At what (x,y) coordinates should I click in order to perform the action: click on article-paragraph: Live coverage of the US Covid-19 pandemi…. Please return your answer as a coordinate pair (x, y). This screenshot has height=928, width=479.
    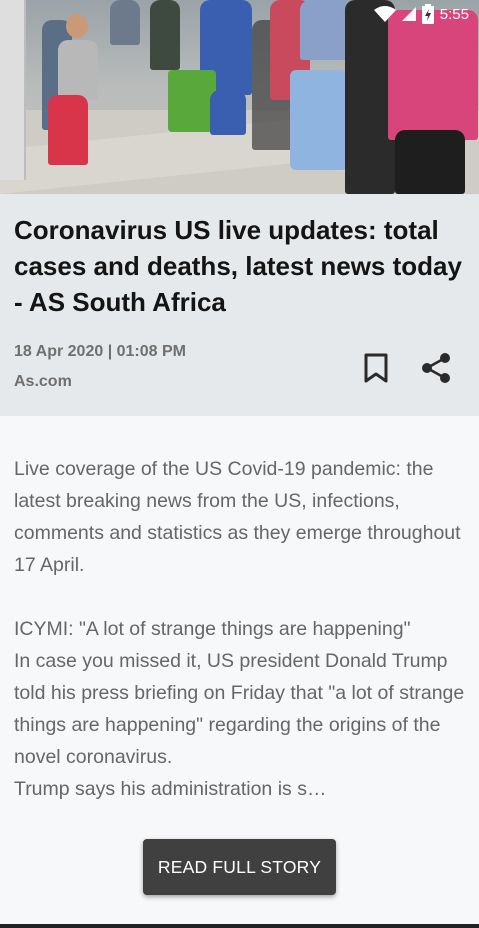
    Looking at the image, I should click on (237, 517).